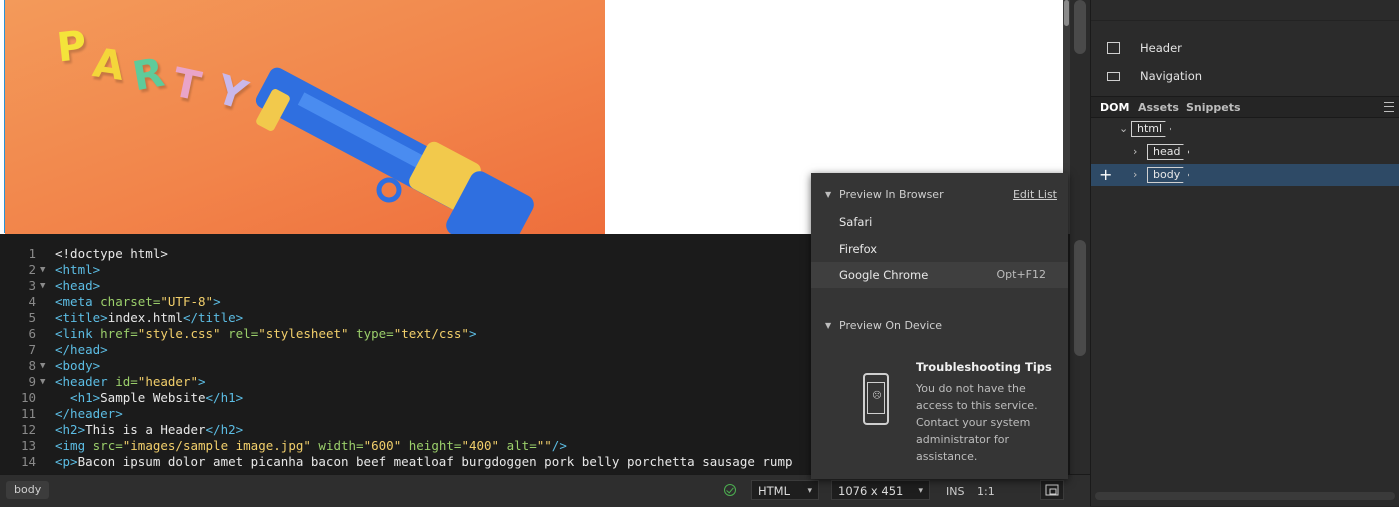 This screenshot has height=507, width=1399. What do you see at coordinates (977, 405) in the screenshot?
I see `troubleshooting-text: access to this service.` at bounding box center [977, 405].